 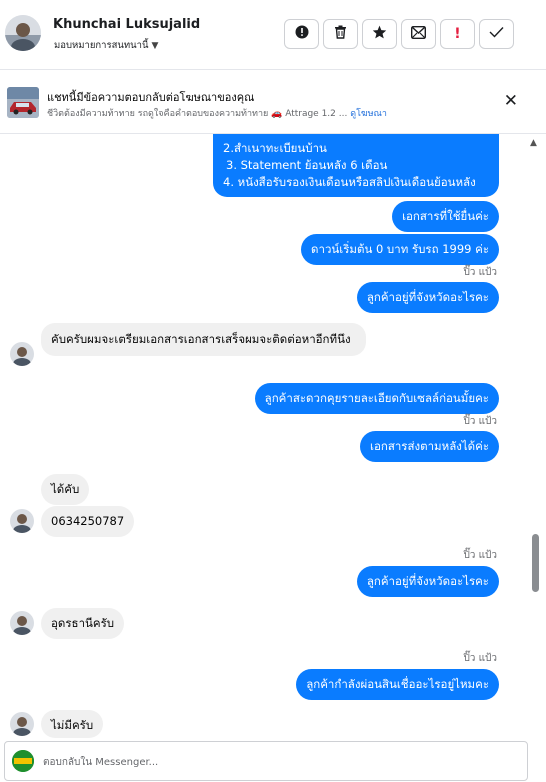 I want to click on mail-icon, so click(x=418, y=34).